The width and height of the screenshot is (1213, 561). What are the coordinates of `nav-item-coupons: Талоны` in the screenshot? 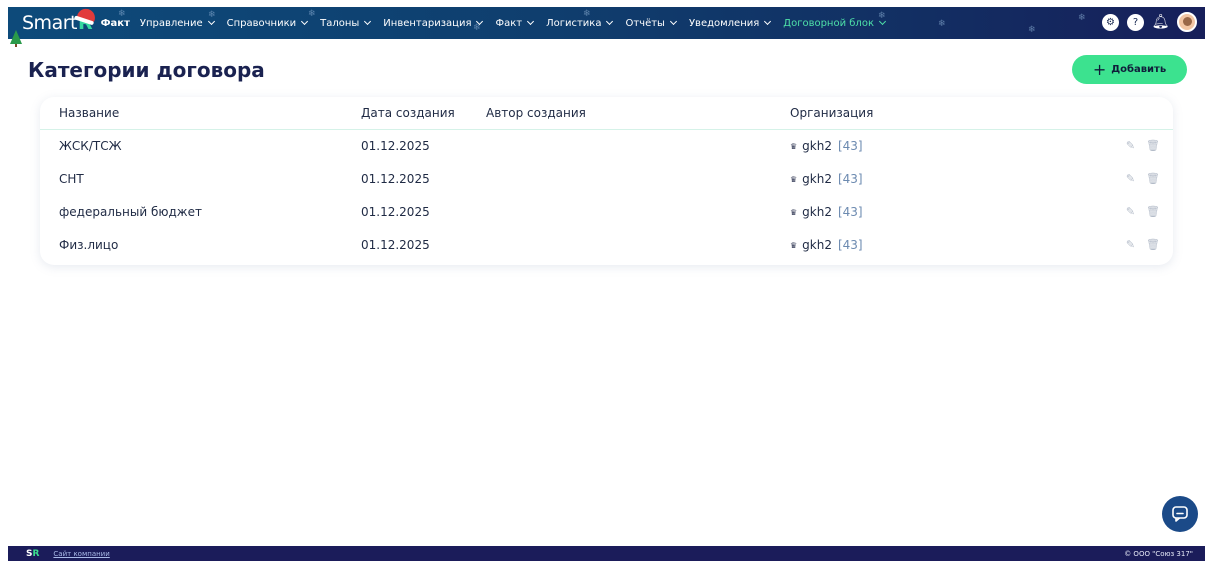 It's located at (346, 23).